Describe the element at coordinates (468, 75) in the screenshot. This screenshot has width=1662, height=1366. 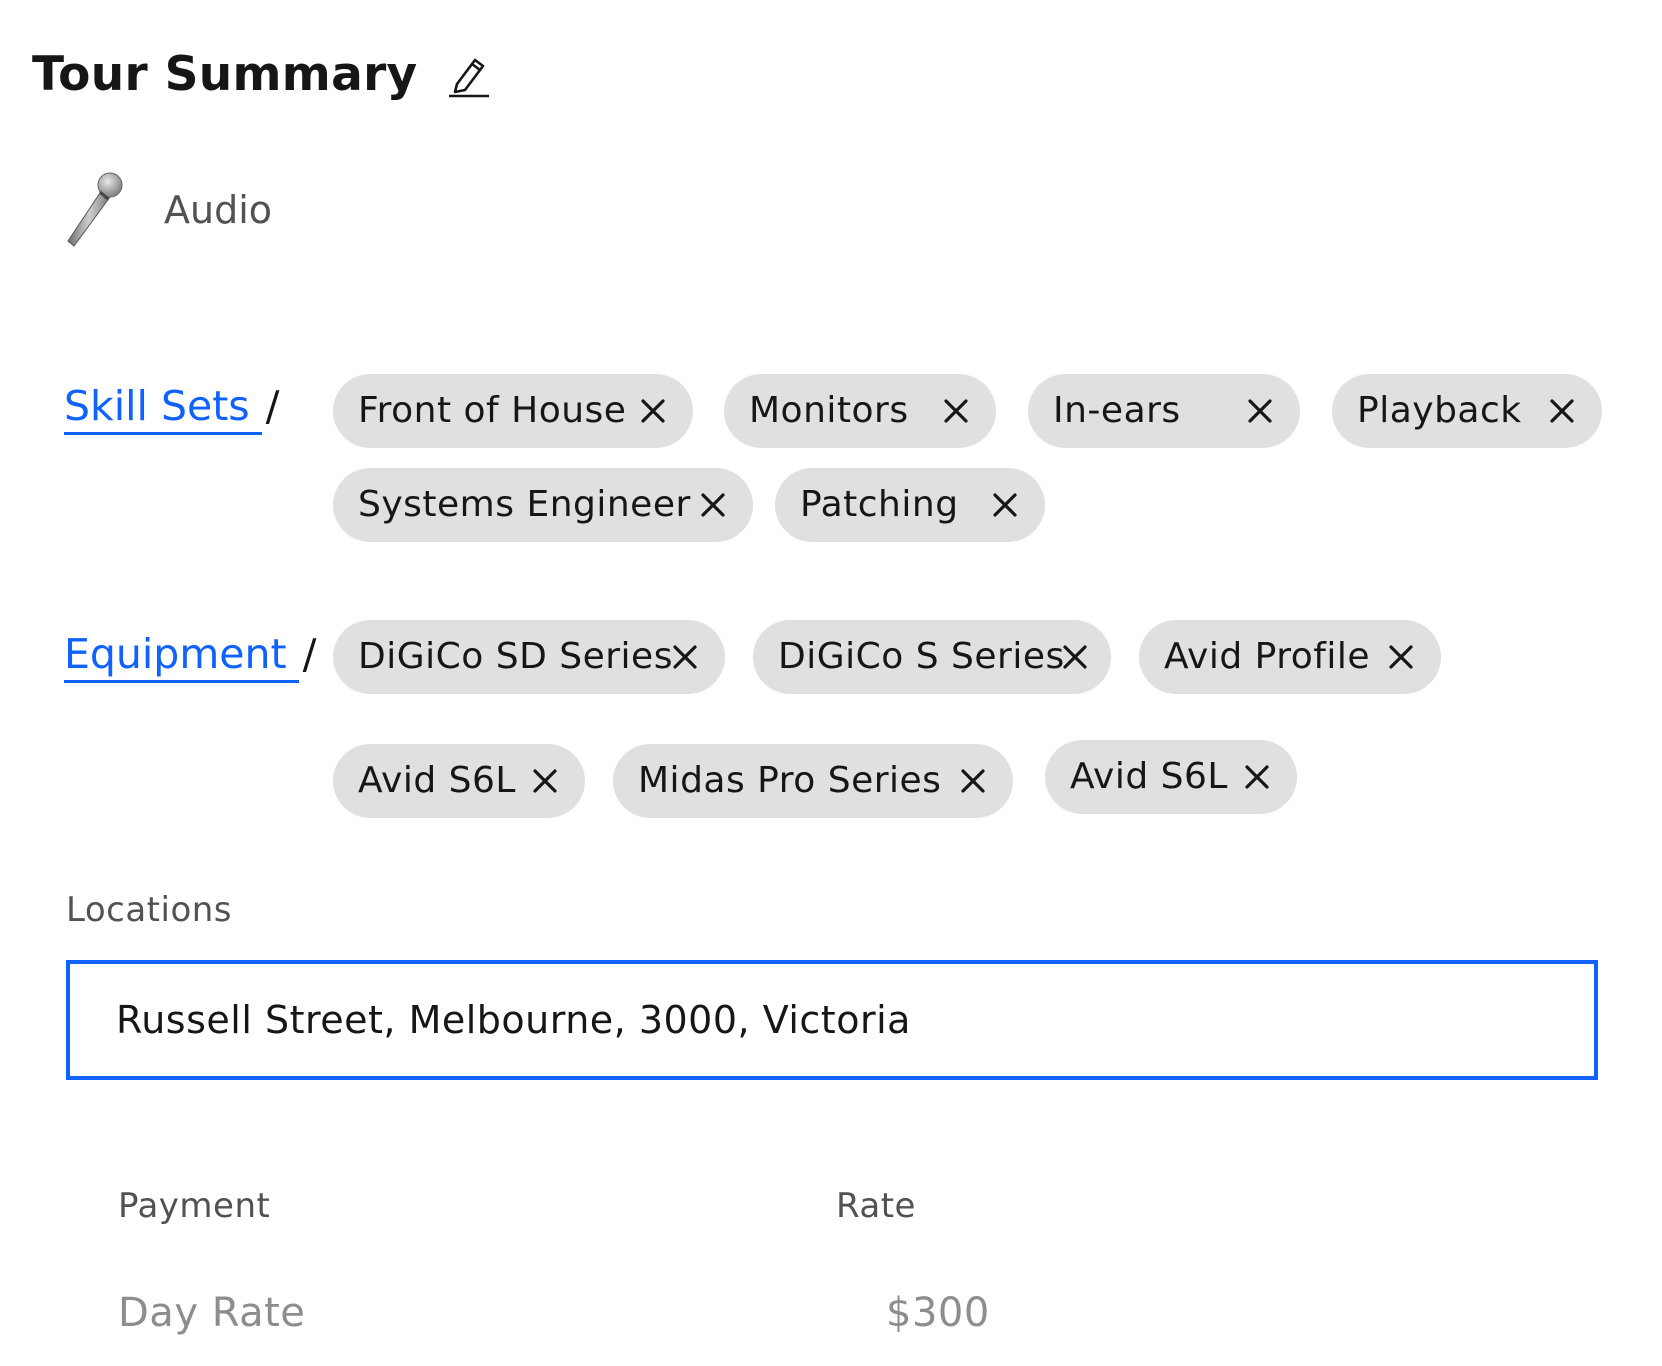
I see `edit-pencil-icon` at that location.